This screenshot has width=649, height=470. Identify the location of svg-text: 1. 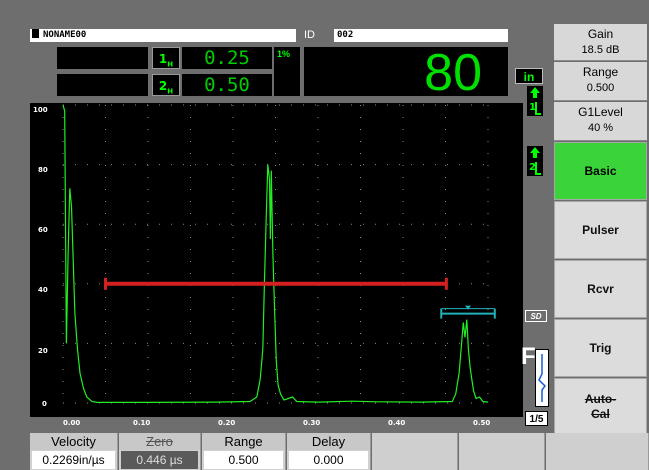
(532, 107).